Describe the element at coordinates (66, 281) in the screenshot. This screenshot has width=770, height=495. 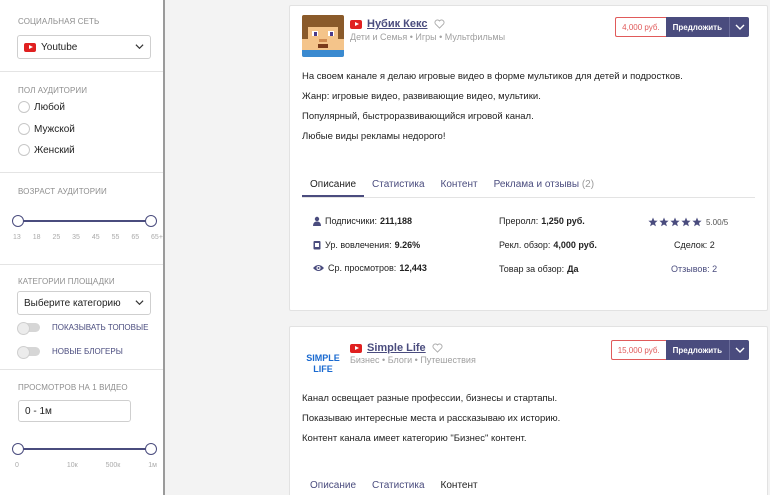
I see `category-title: КАТЕГОРИИ ПЛОЩАДКИ` at that location.